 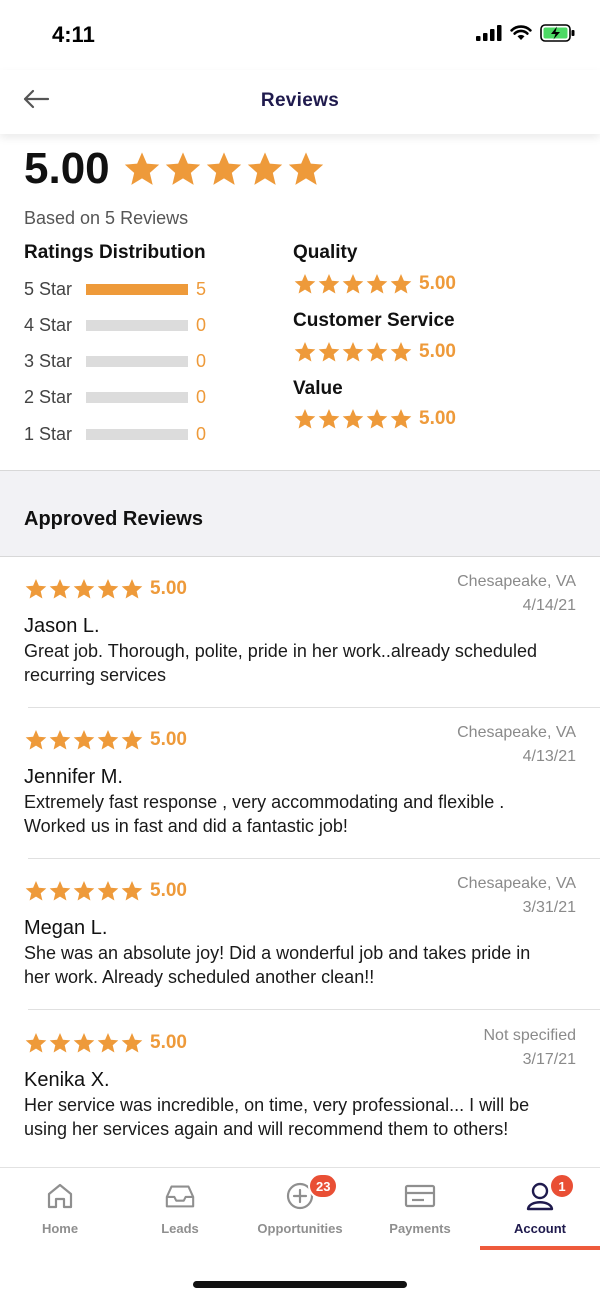 I want to click on distribution-bar-fill, so click(x=137, y=289).